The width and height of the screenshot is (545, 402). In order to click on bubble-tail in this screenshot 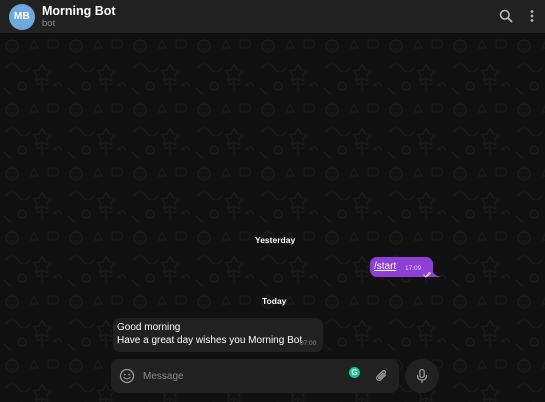, I will do `click(436, 272)`.